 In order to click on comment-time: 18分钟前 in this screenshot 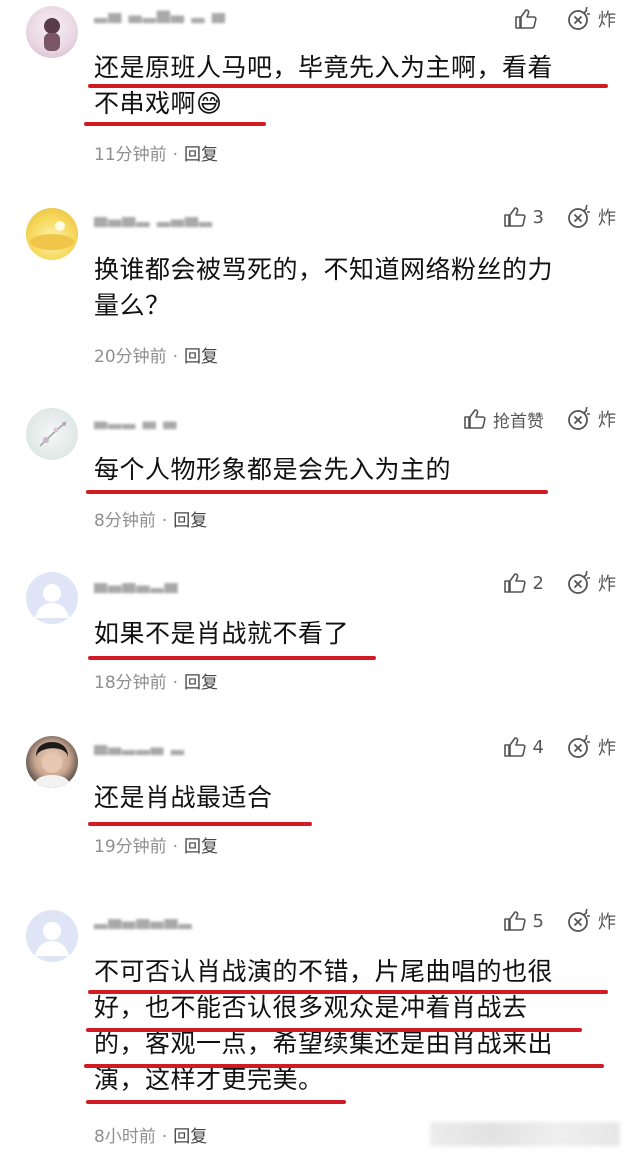, I will do `click(130, 683)`.